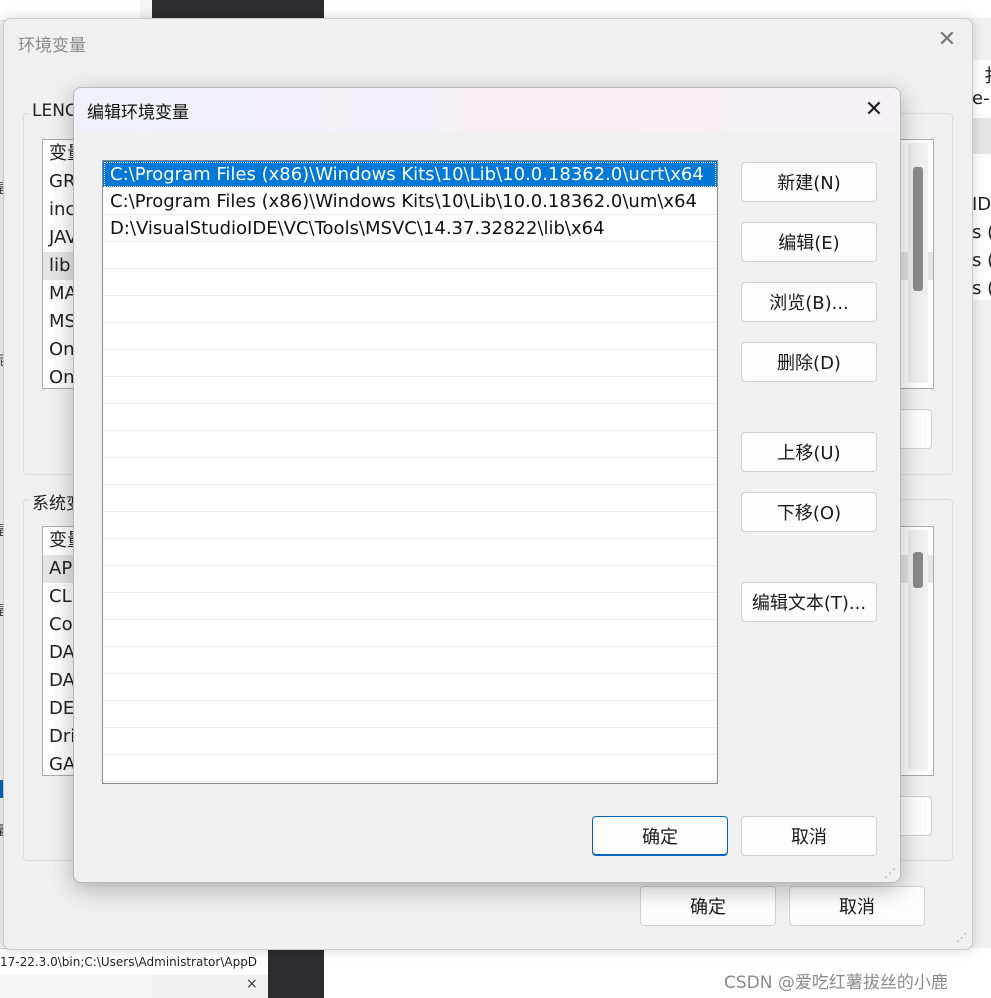  I want to click on background-right-fragment: e-i, so click(981, 98).